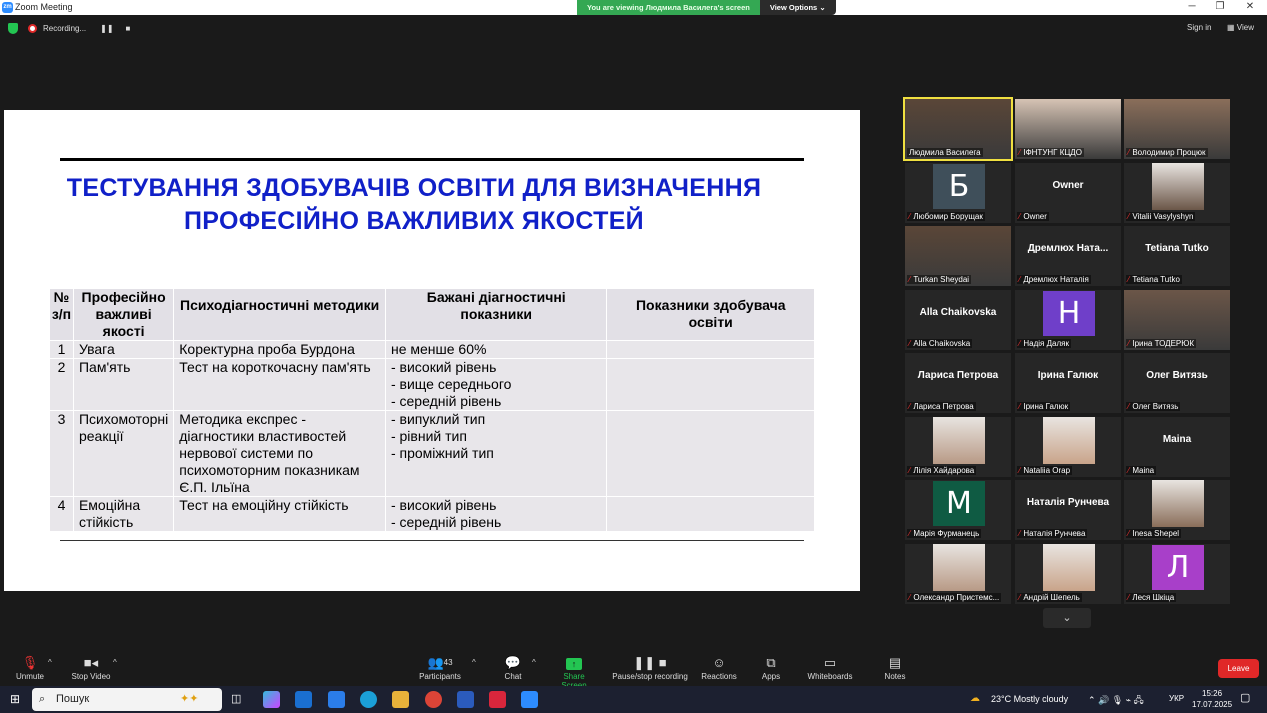  I want to click on participant-tile: ⁄ Turkan Sheydai, so click(958, 256).